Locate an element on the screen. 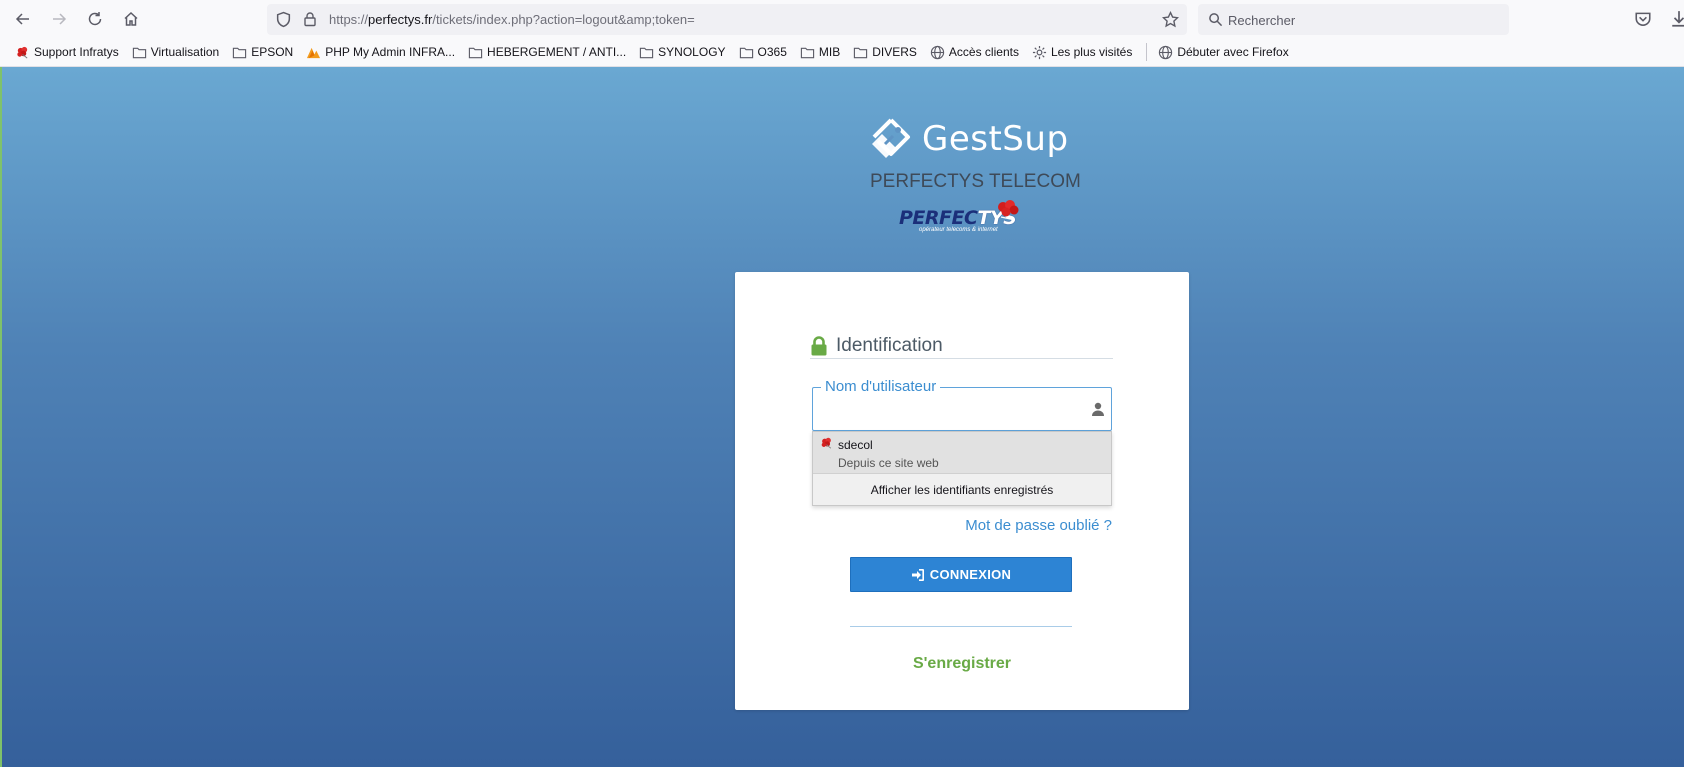 This screenshot has height=767, width=1684. bookmark-o365: O365 is located at coordinates (763, 52).